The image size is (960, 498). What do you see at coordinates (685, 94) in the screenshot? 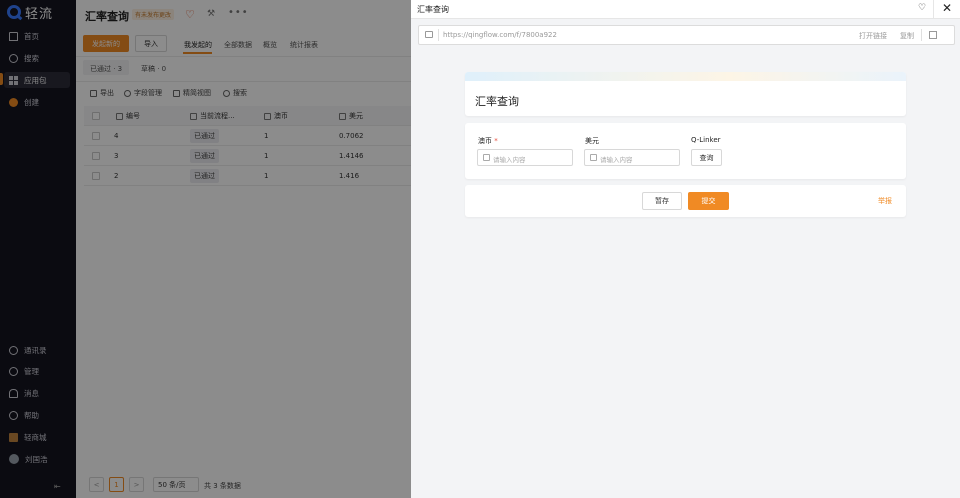
I see `form-title-card: 汇率查询` at bounding box center [685, 94].